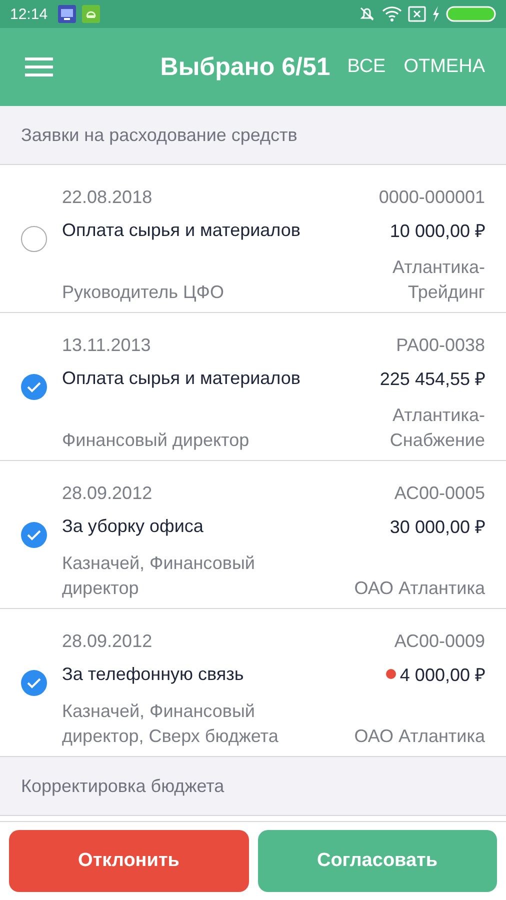  I want to click on charging-icon, so click(436, 14).